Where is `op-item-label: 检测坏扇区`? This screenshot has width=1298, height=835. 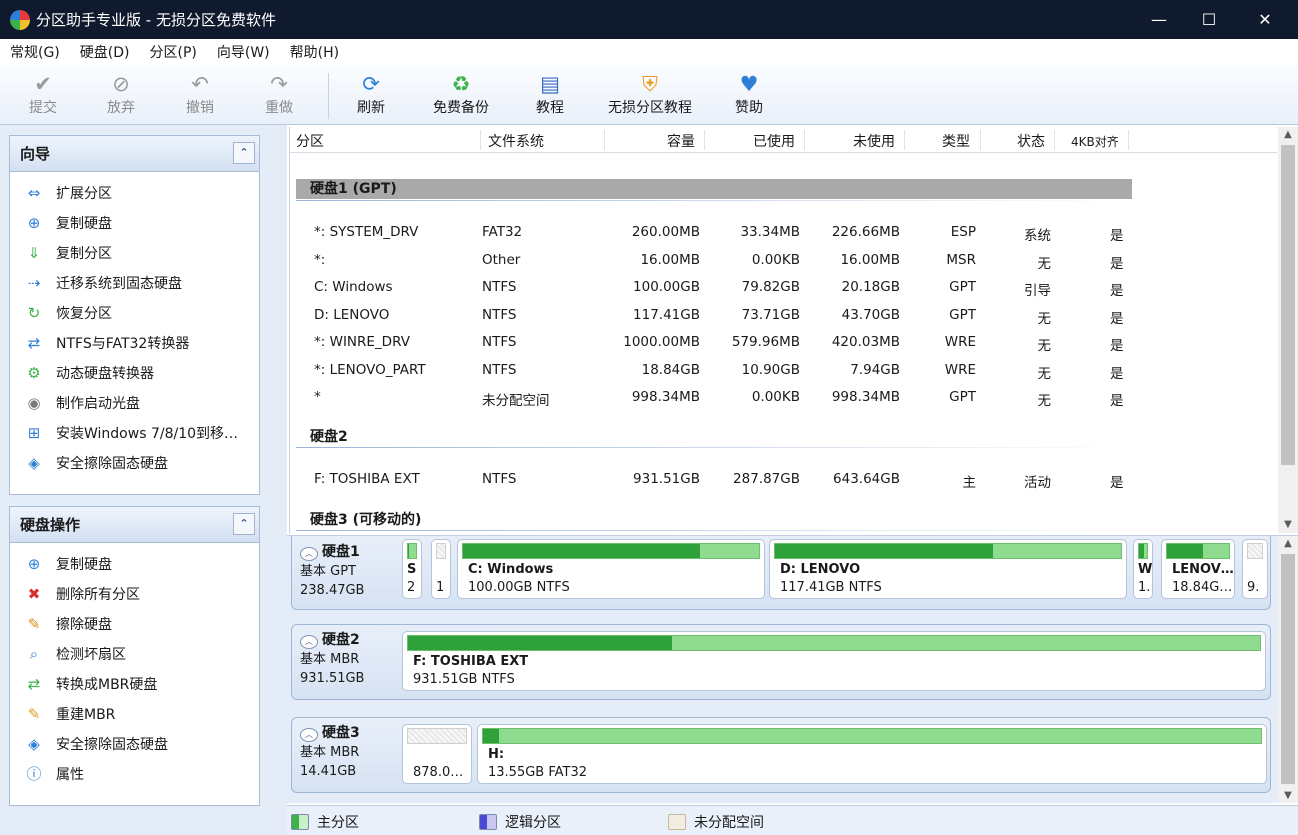
op-item-label: 检测坏扇区 is located at coordinates (91, 655).